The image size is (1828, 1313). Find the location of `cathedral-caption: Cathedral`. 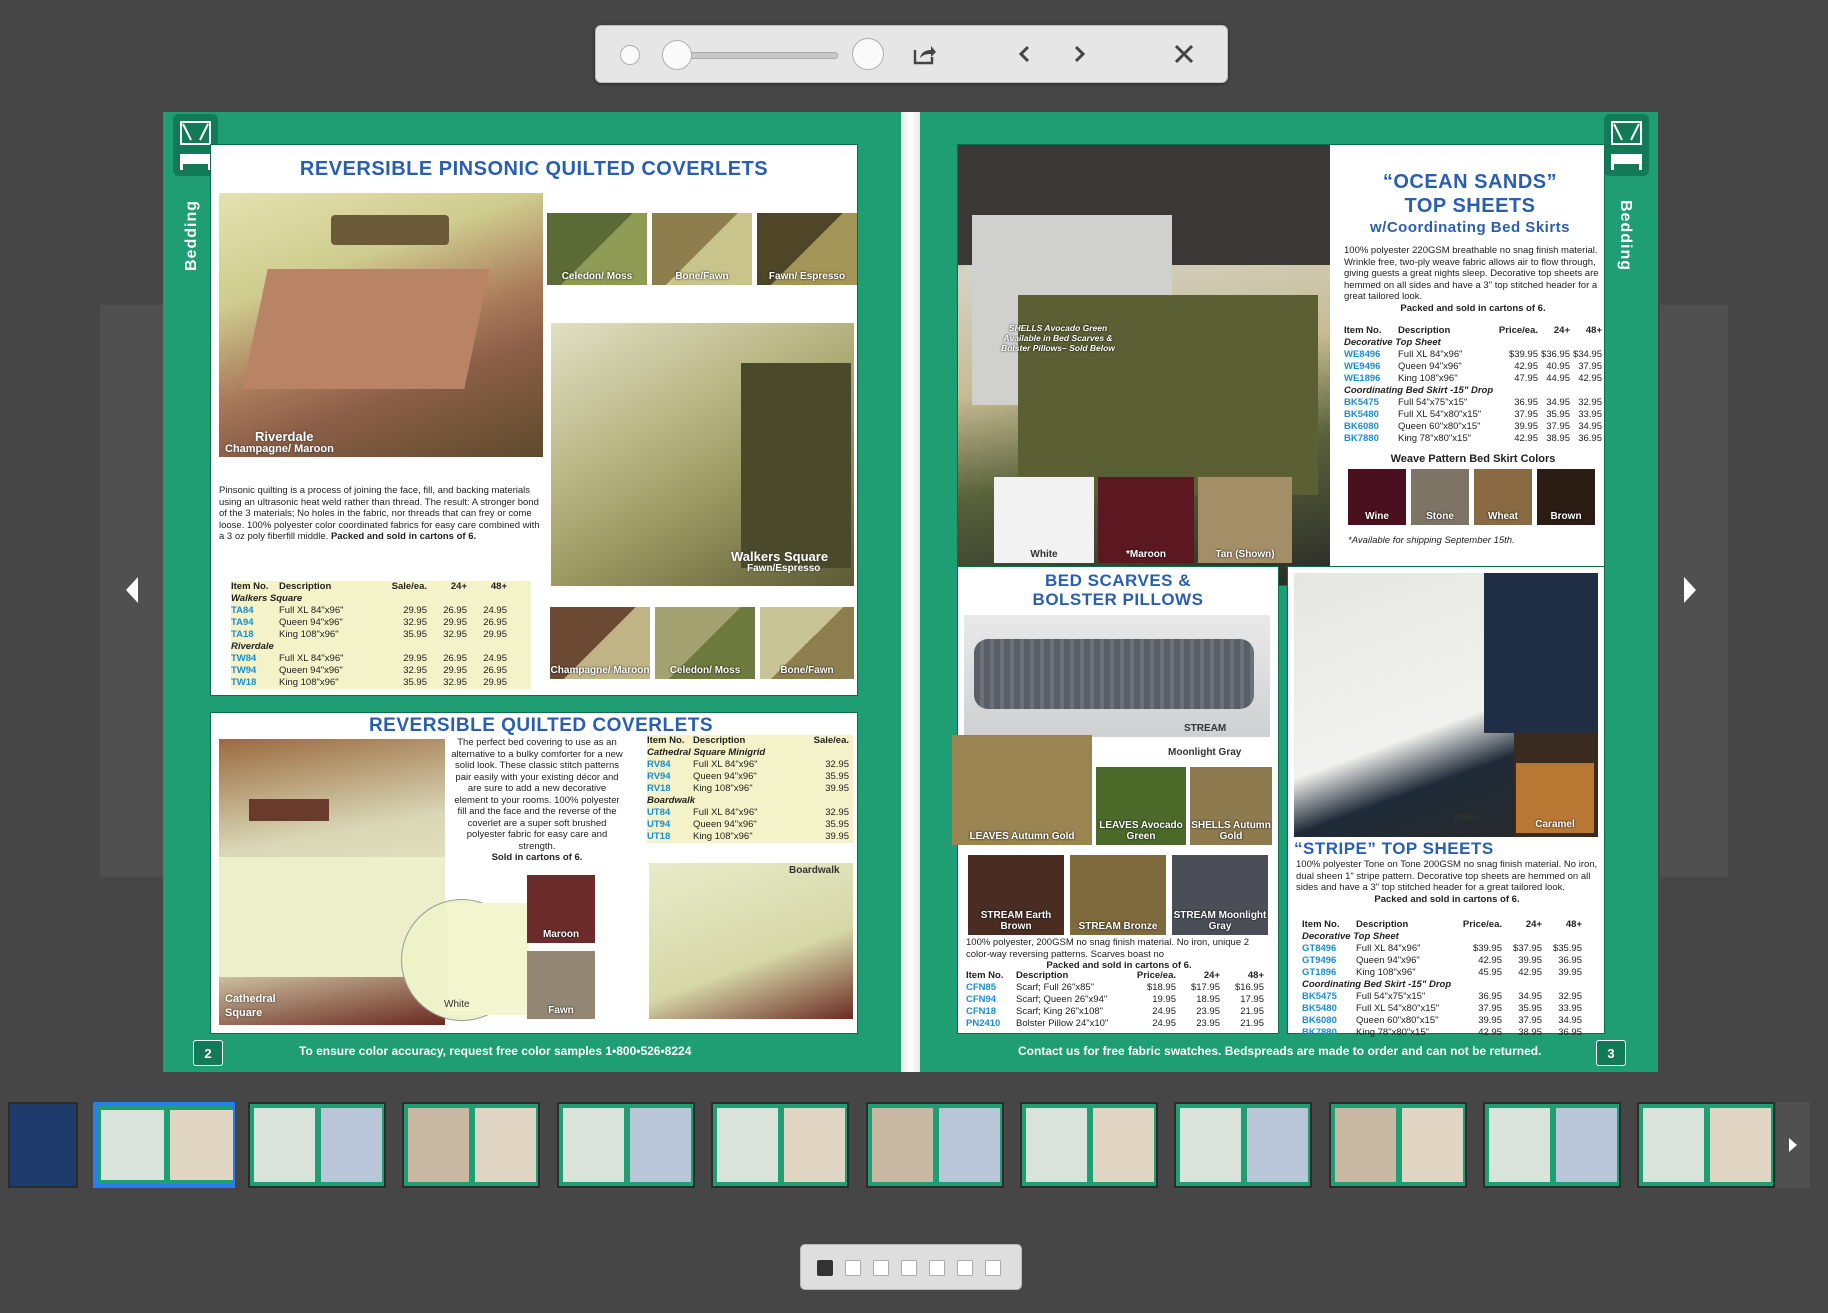

cathedral-caption: Cathedral is located at coordinates (250, 999).